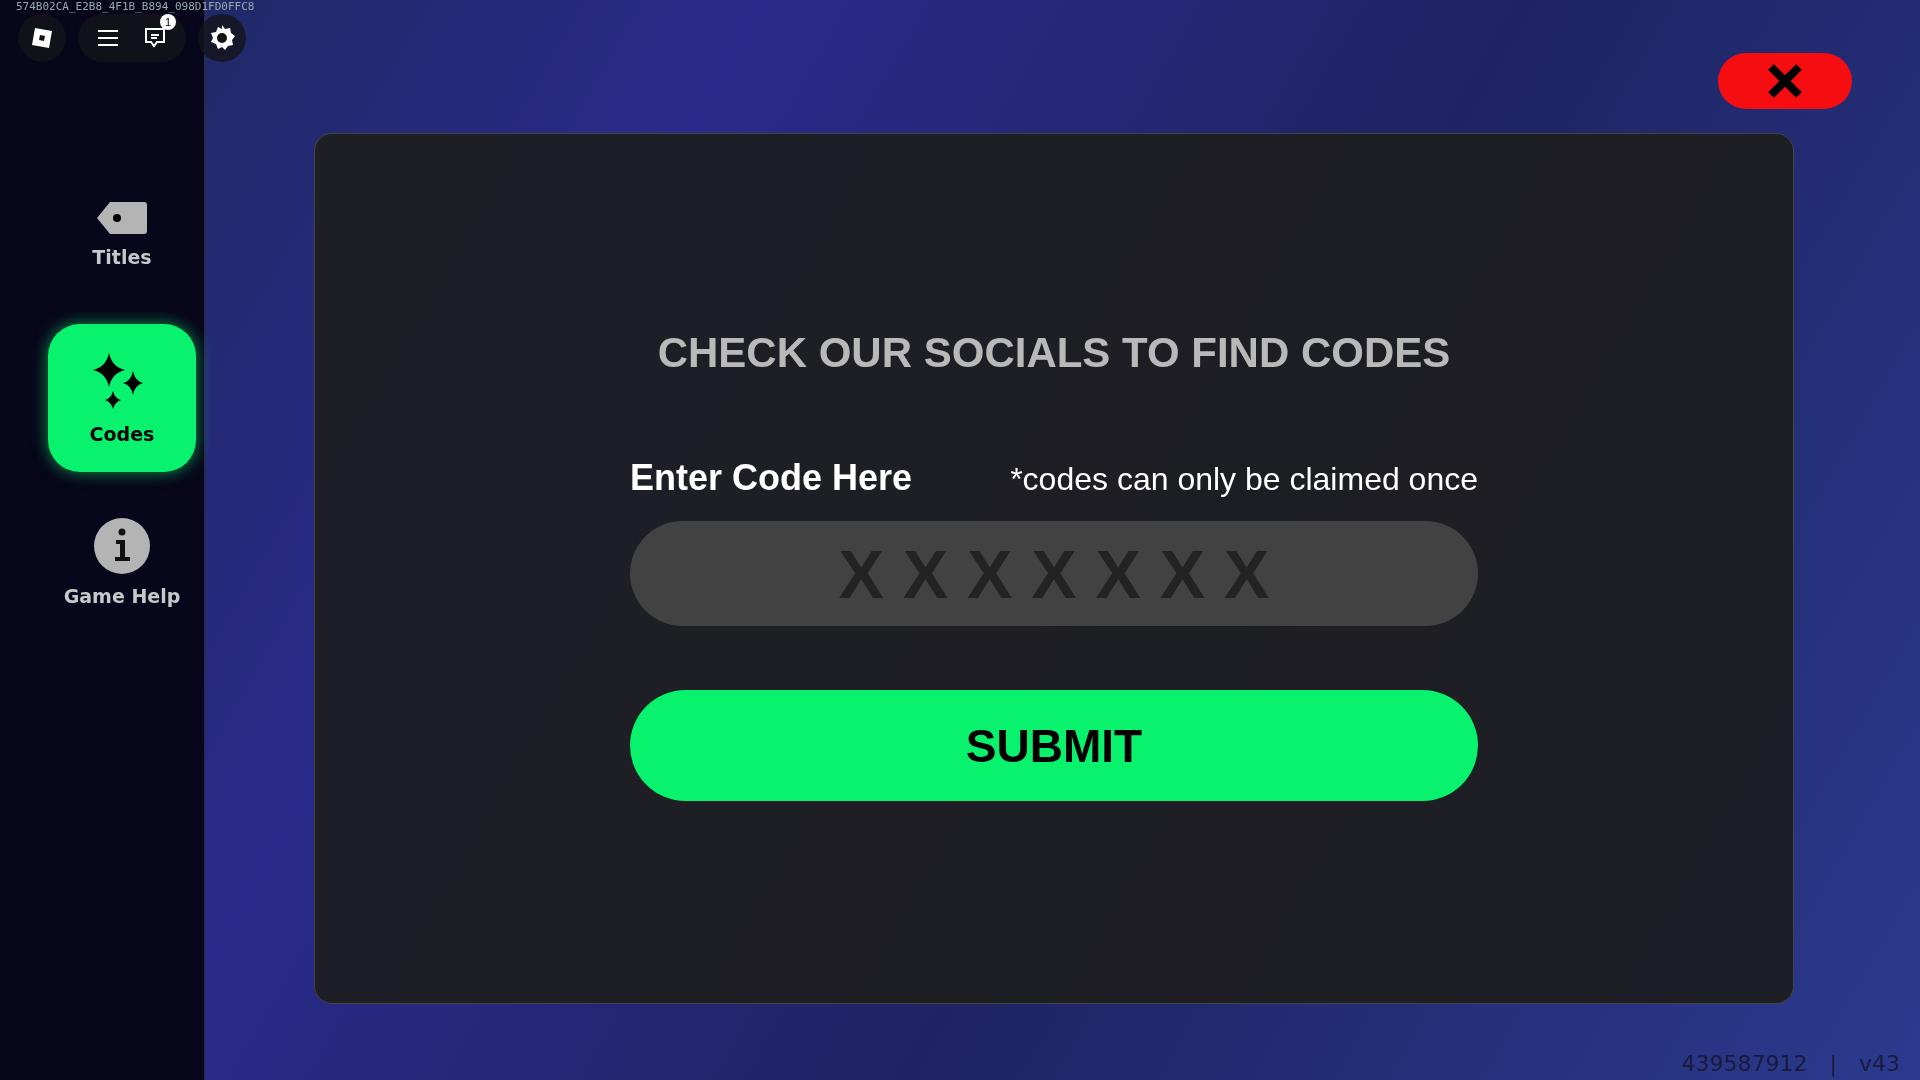 This screenshot has height=1080, width=1920. I want to click on submit-button: SUBMIT, so click(1054, 745).